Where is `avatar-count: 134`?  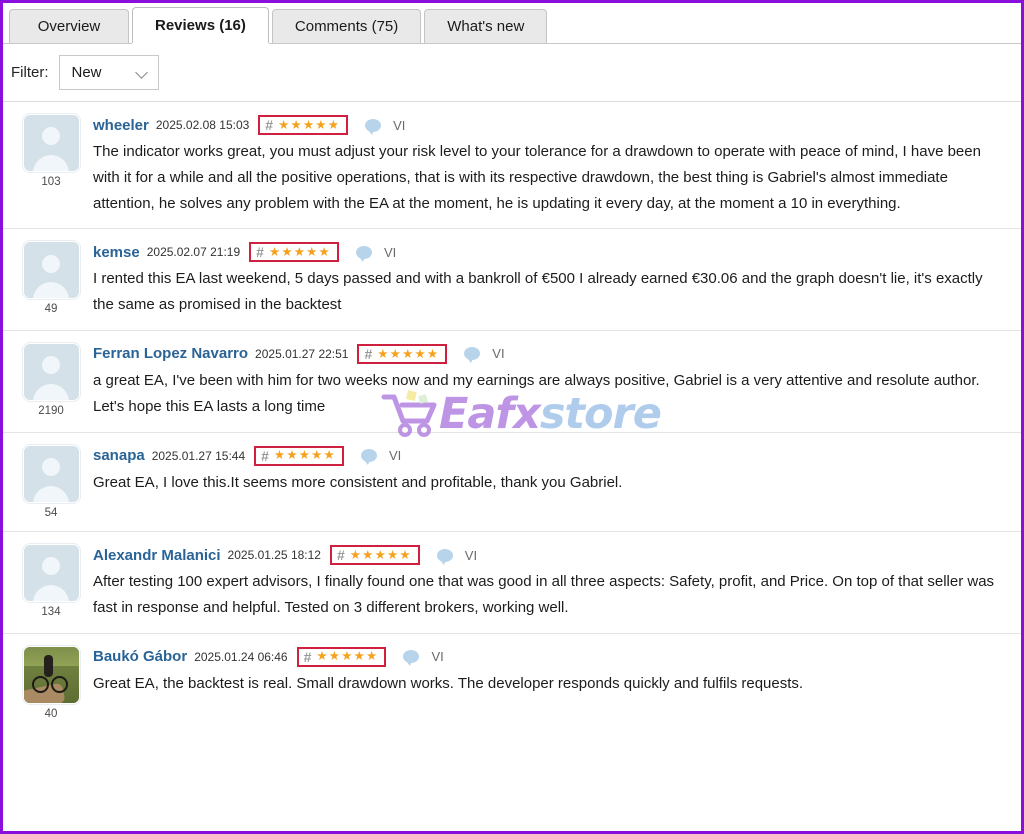 avatar-count: 134 is located at coordinates (51, 612).